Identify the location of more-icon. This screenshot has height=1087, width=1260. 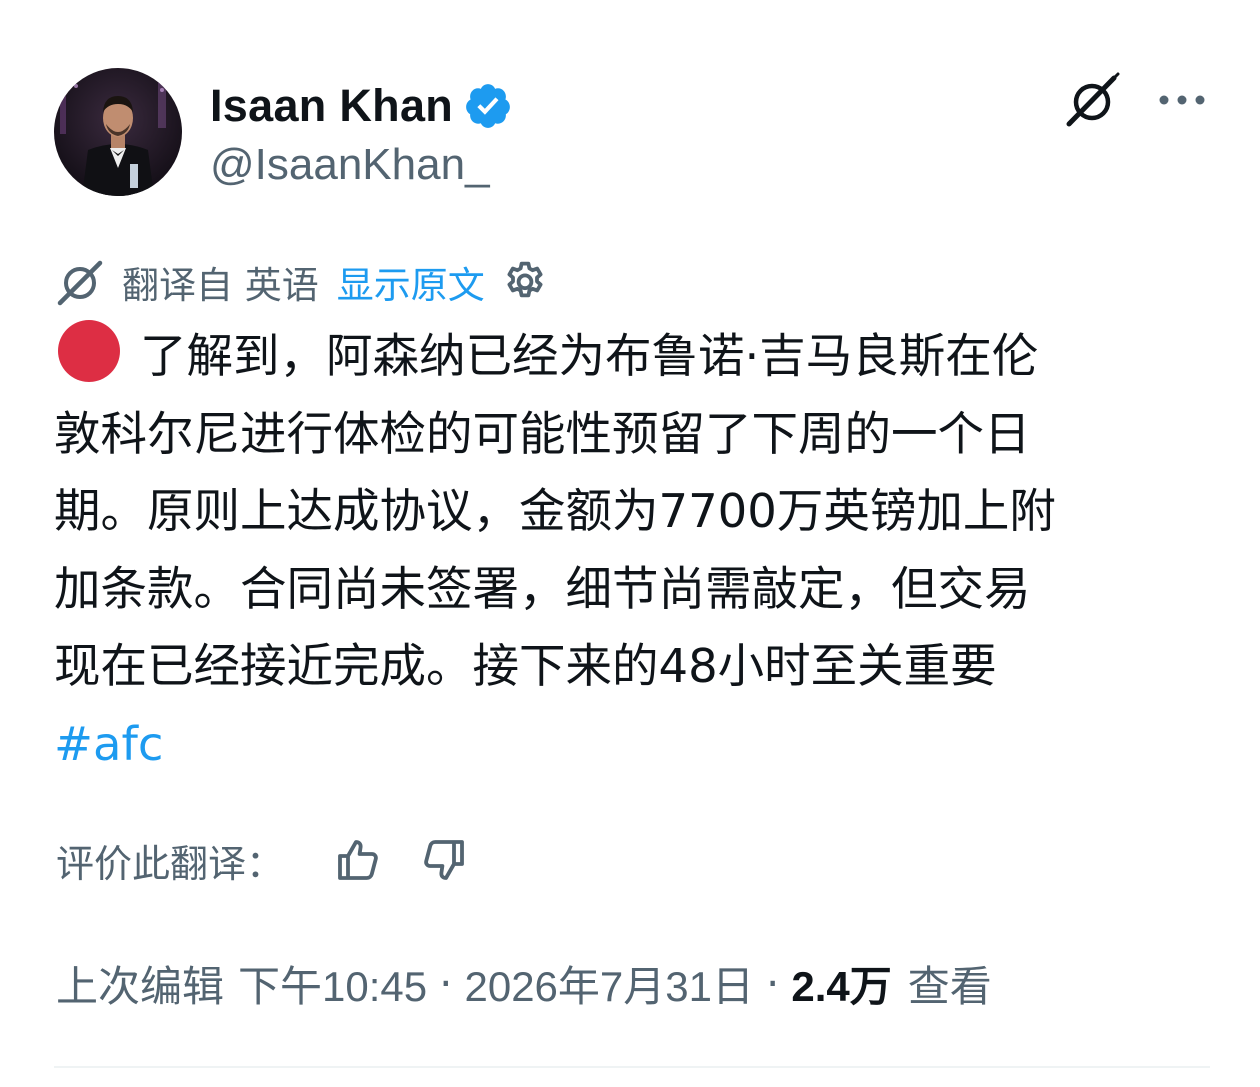
(1182, 100).